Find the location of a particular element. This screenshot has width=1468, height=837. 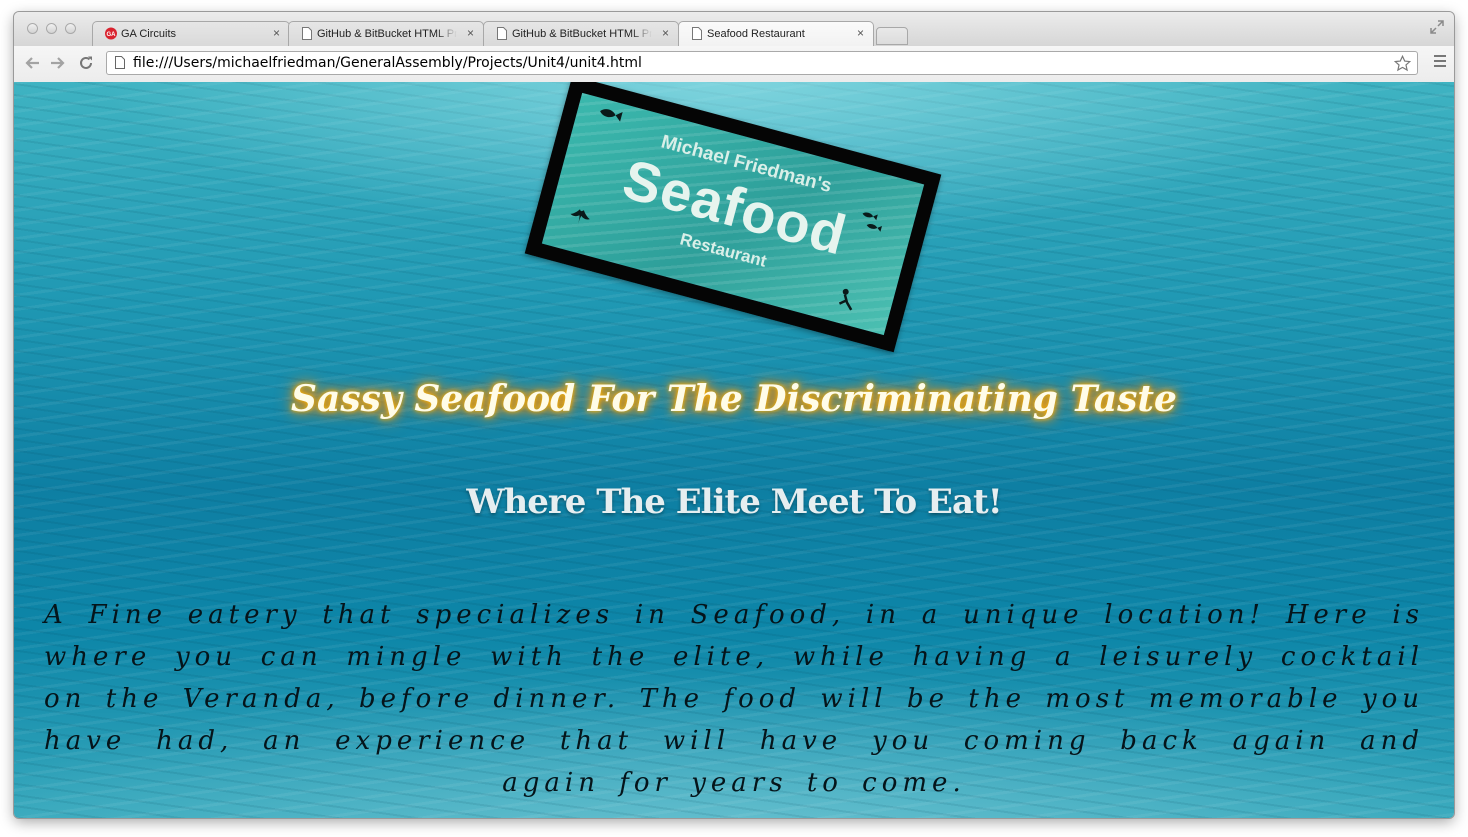

tab-github-preview-1: GitHub & BitBucket HTML Preview × is located at coordinates (386, 33).